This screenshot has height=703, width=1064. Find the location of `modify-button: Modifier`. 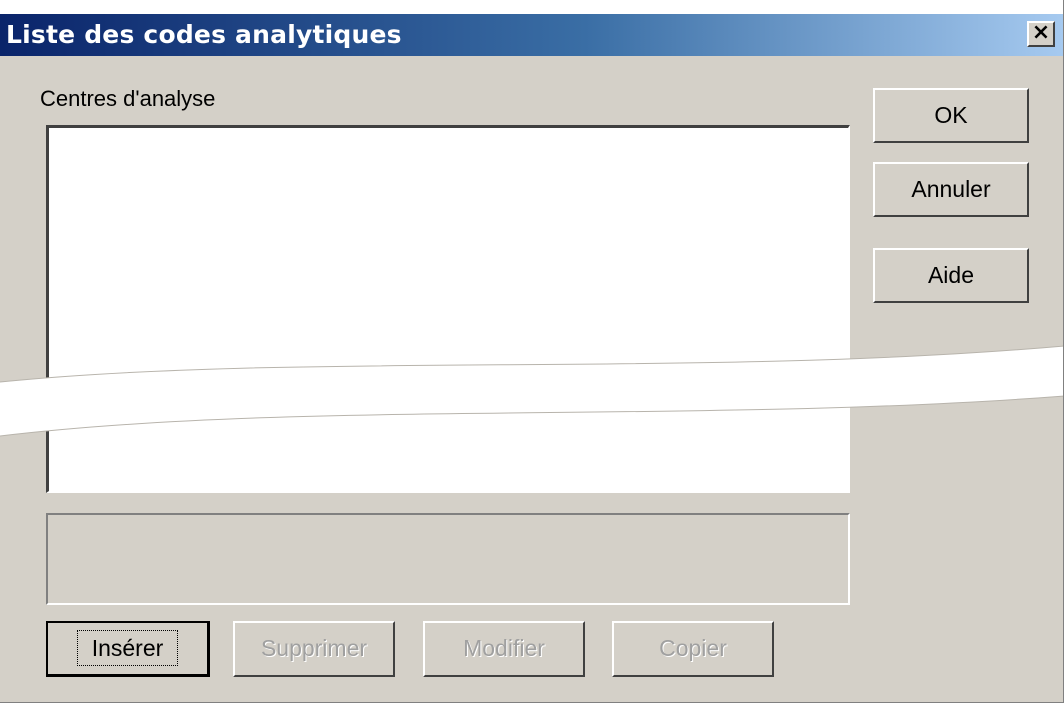

modify-button: Modifier is located at coordinates (504, 649).